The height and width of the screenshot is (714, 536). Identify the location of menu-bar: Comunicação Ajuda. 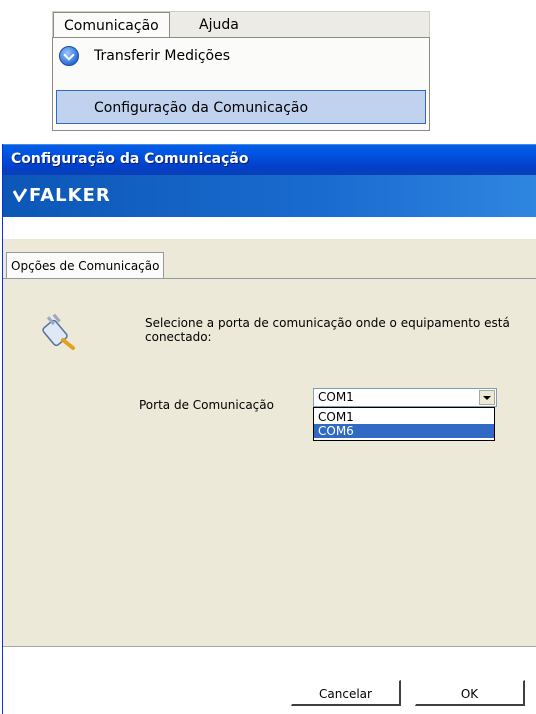
(241, 24).